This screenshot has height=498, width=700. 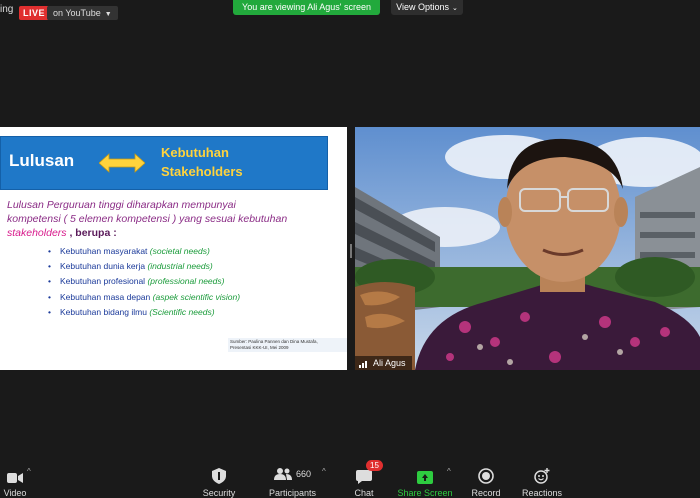 What do you see at coordinates (42, 160) in the screenshot?
I see `slide-left-title: Lulusan` at bounding box center [42, 160].